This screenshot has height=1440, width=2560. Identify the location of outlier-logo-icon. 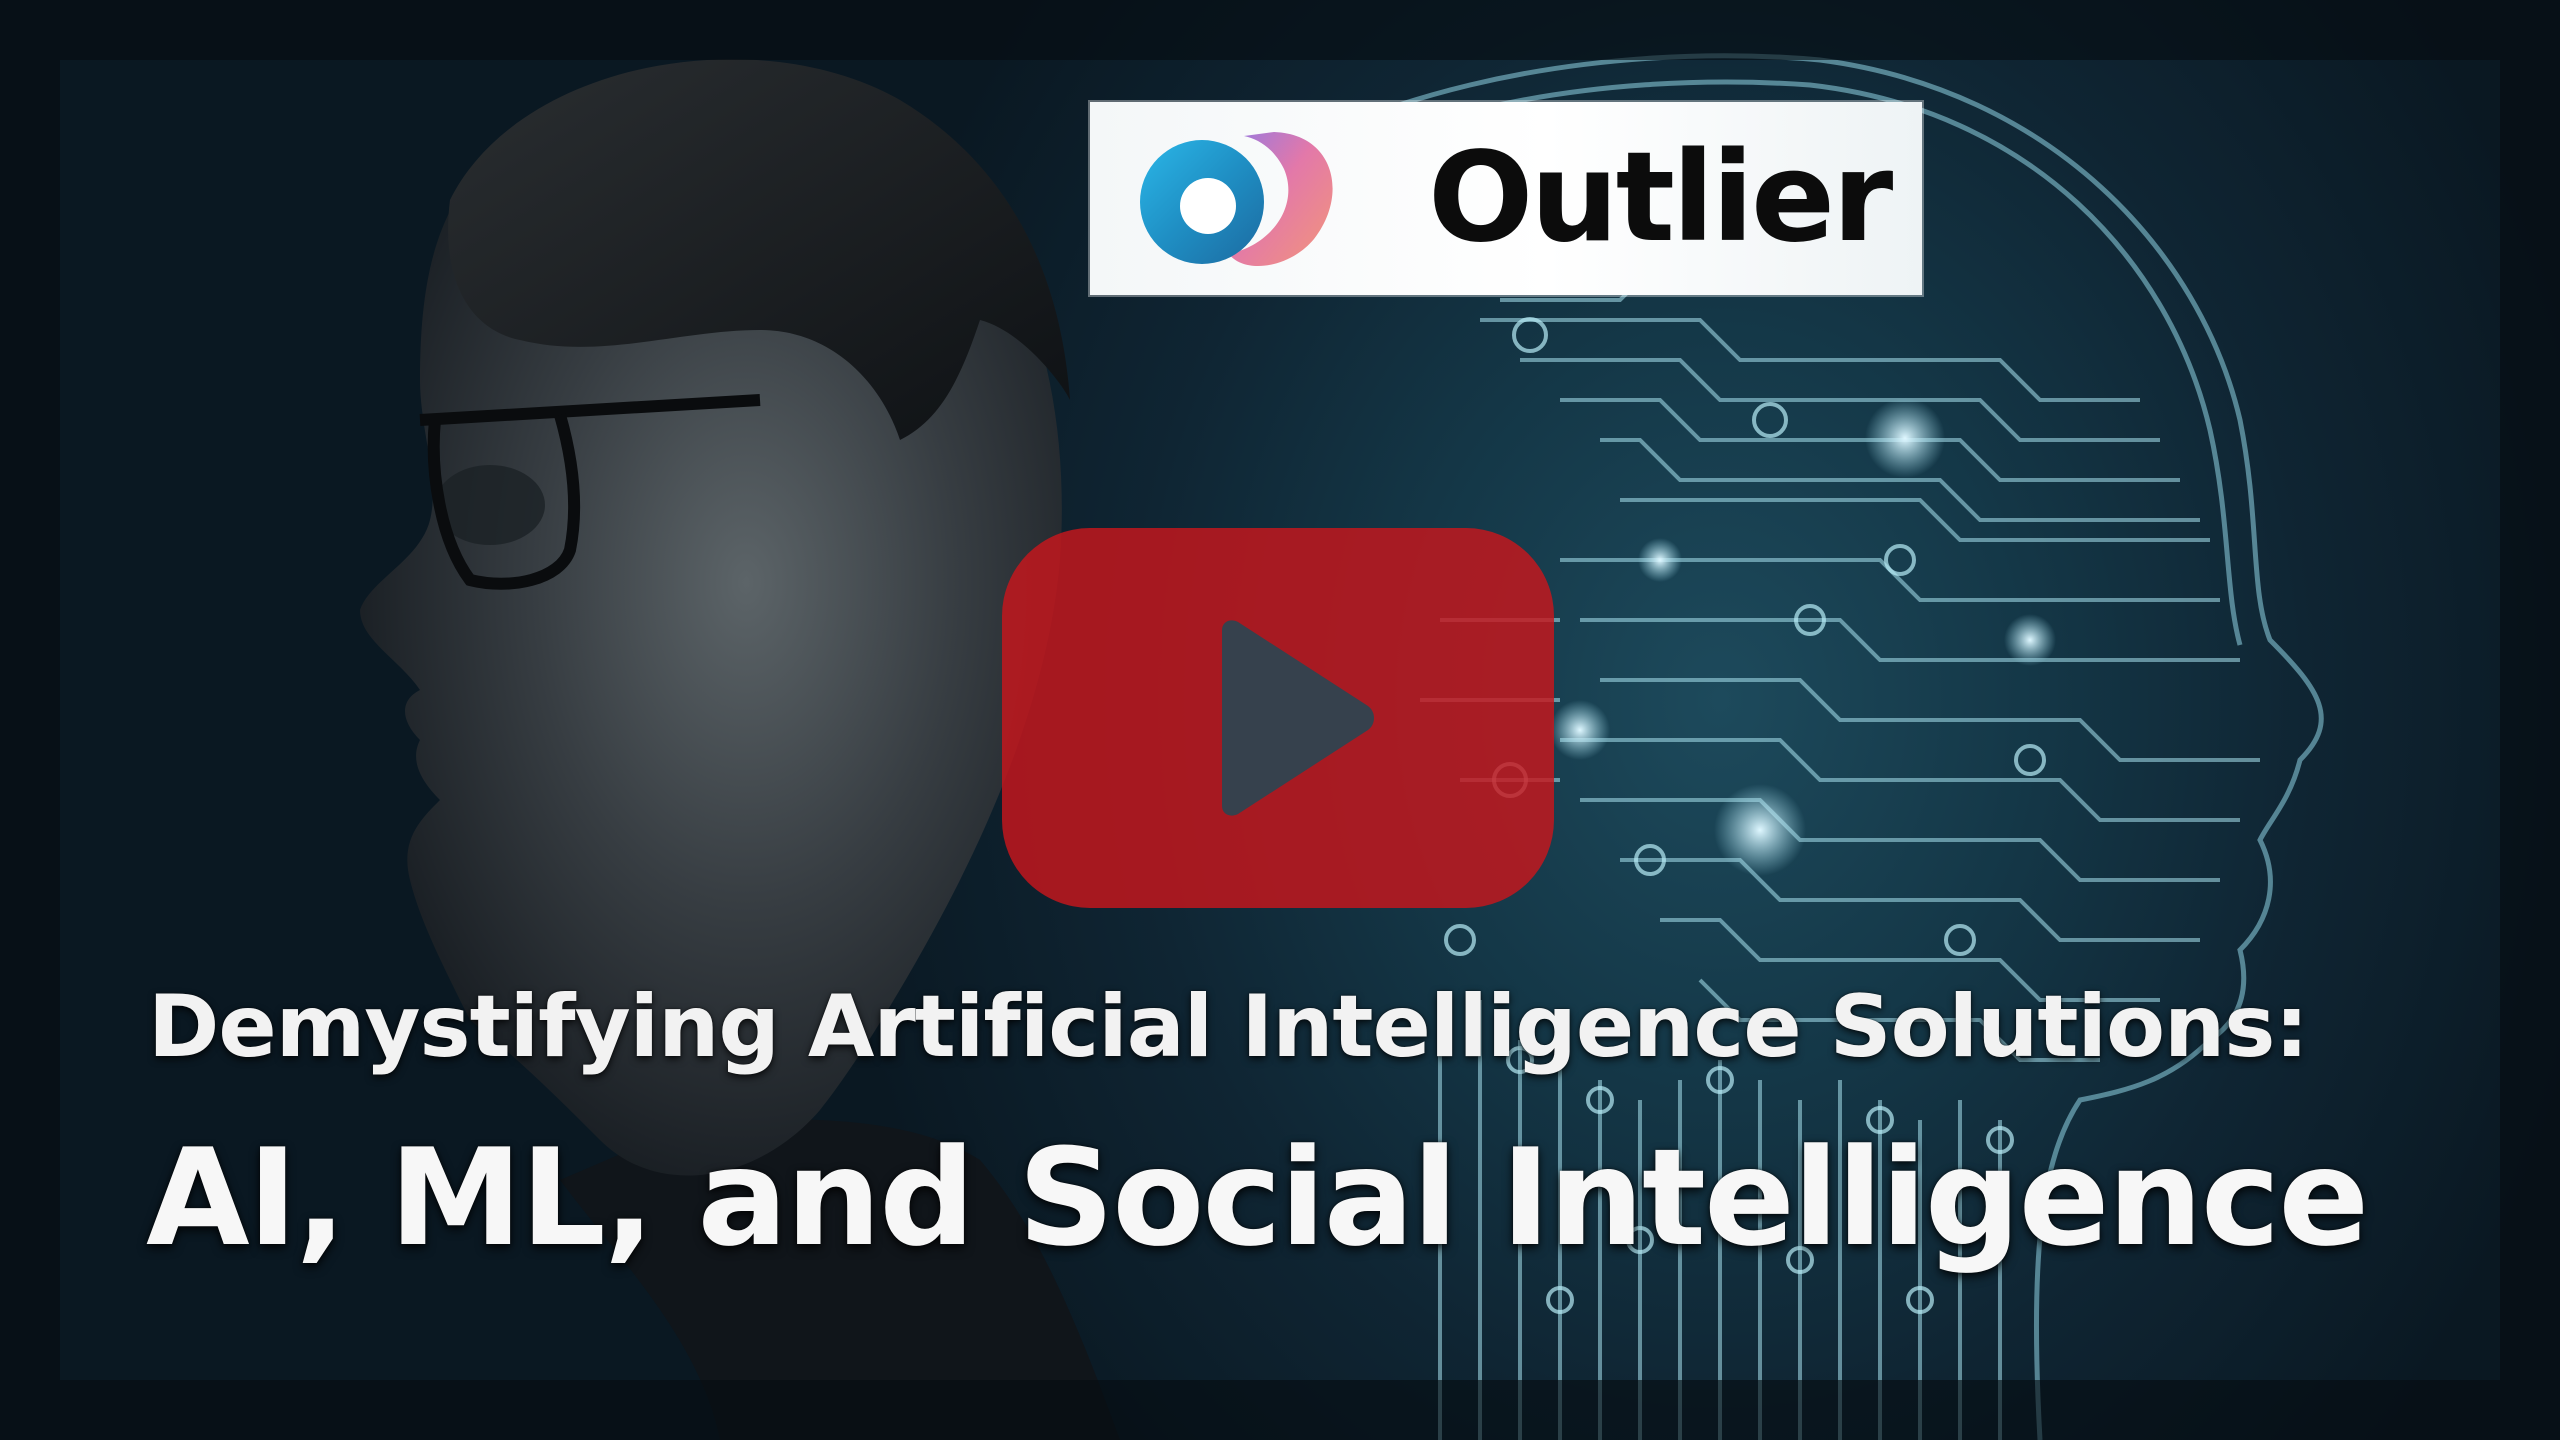
(1236, 199).